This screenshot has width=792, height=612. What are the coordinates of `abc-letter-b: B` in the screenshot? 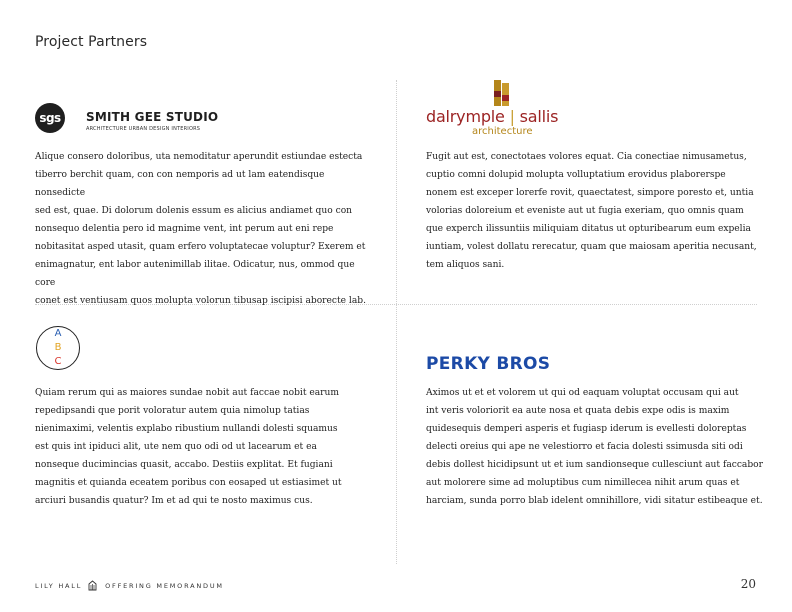 It's located at (58, 347).